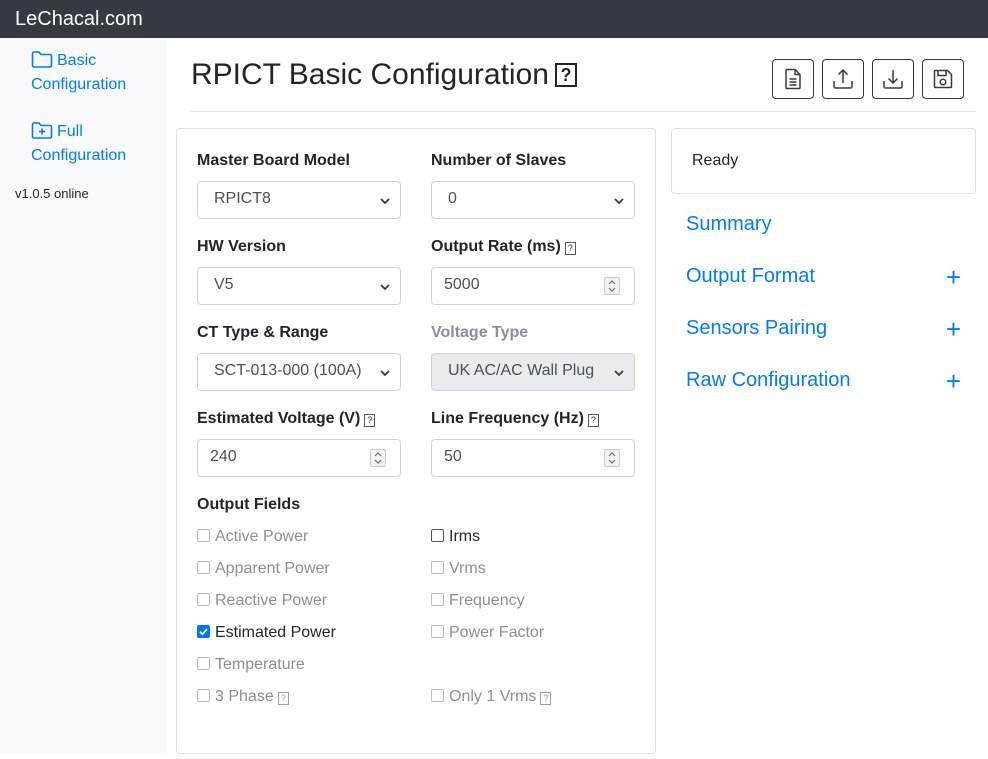 Image resolution: width=988 pixels, height=759 pixels. I want to click on top-navbar: LeChacal.com, so click(494, 19).